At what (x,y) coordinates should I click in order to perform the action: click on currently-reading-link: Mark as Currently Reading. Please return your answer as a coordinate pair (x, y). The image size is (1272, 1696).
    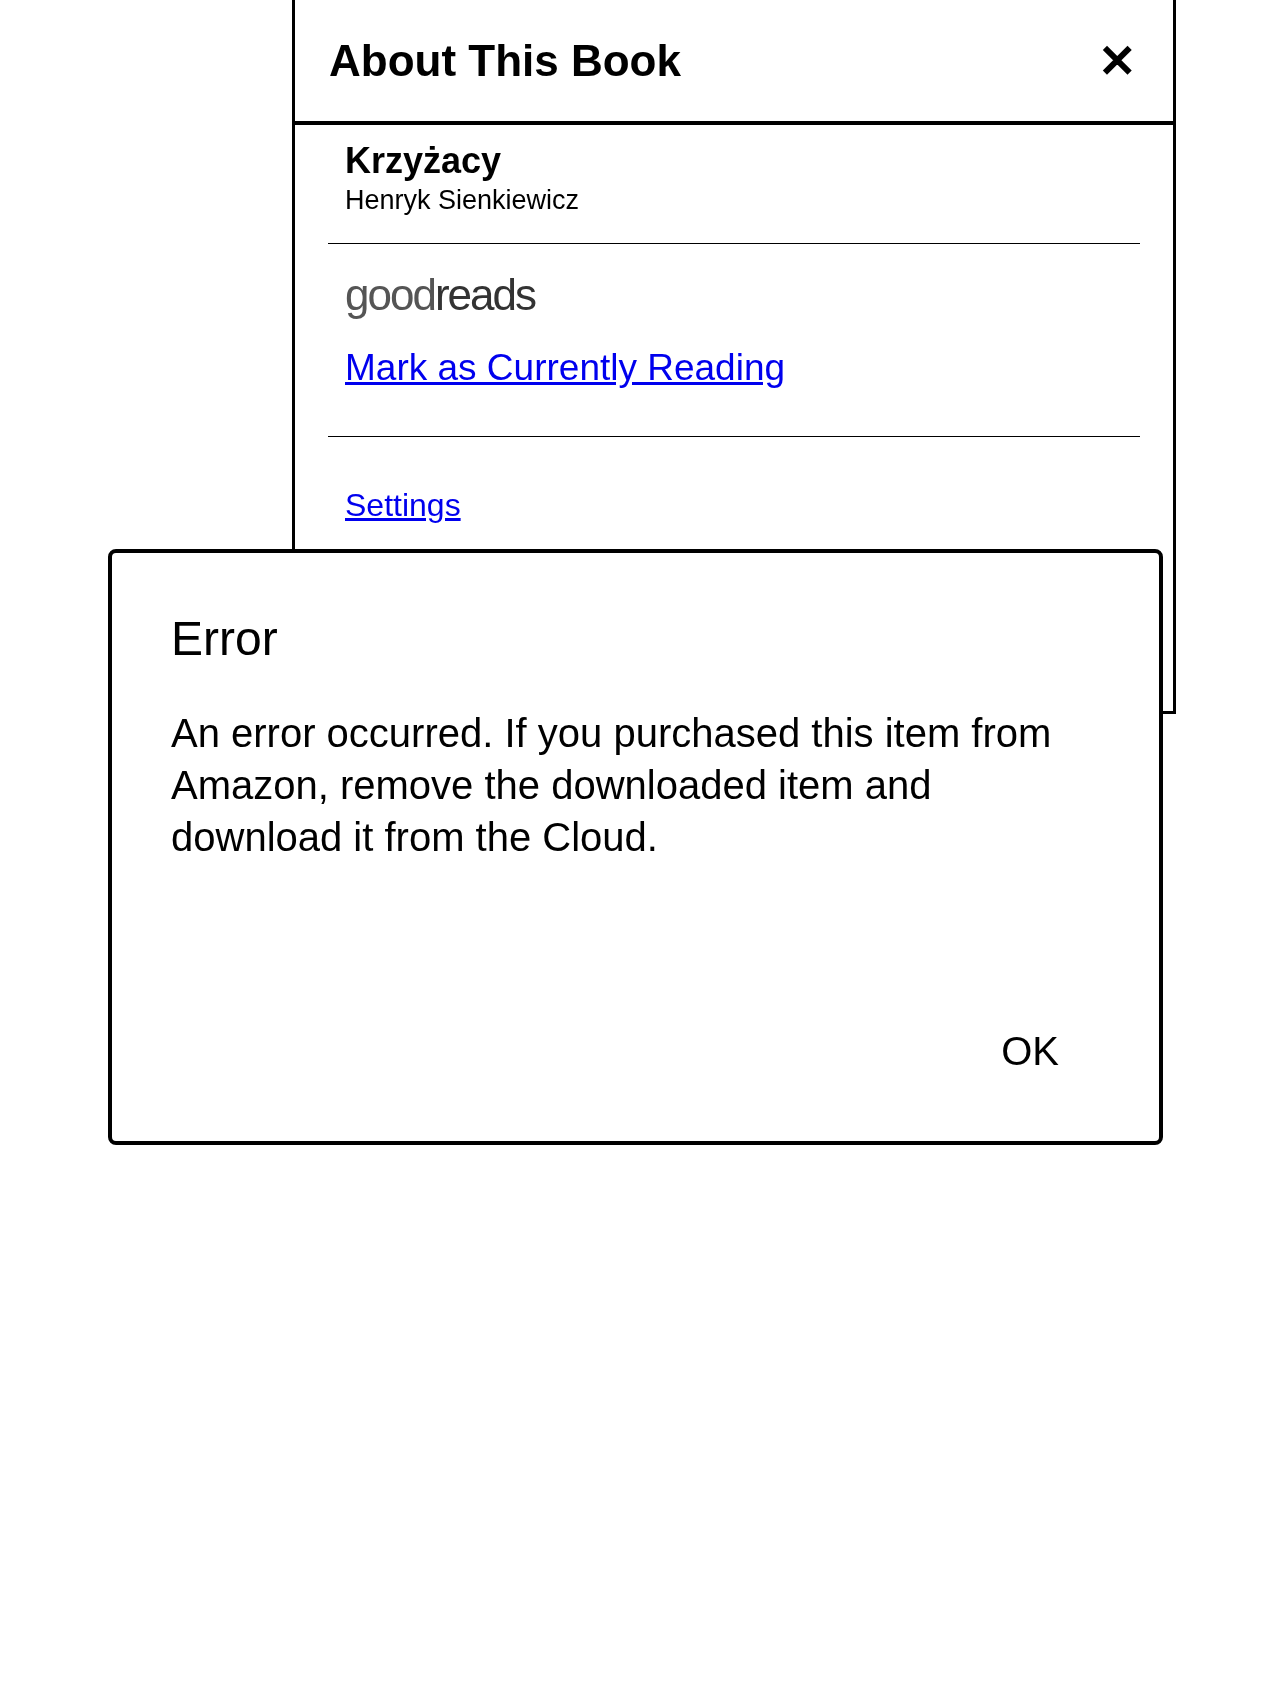
    Looking at the image, I should click on (565, 368).